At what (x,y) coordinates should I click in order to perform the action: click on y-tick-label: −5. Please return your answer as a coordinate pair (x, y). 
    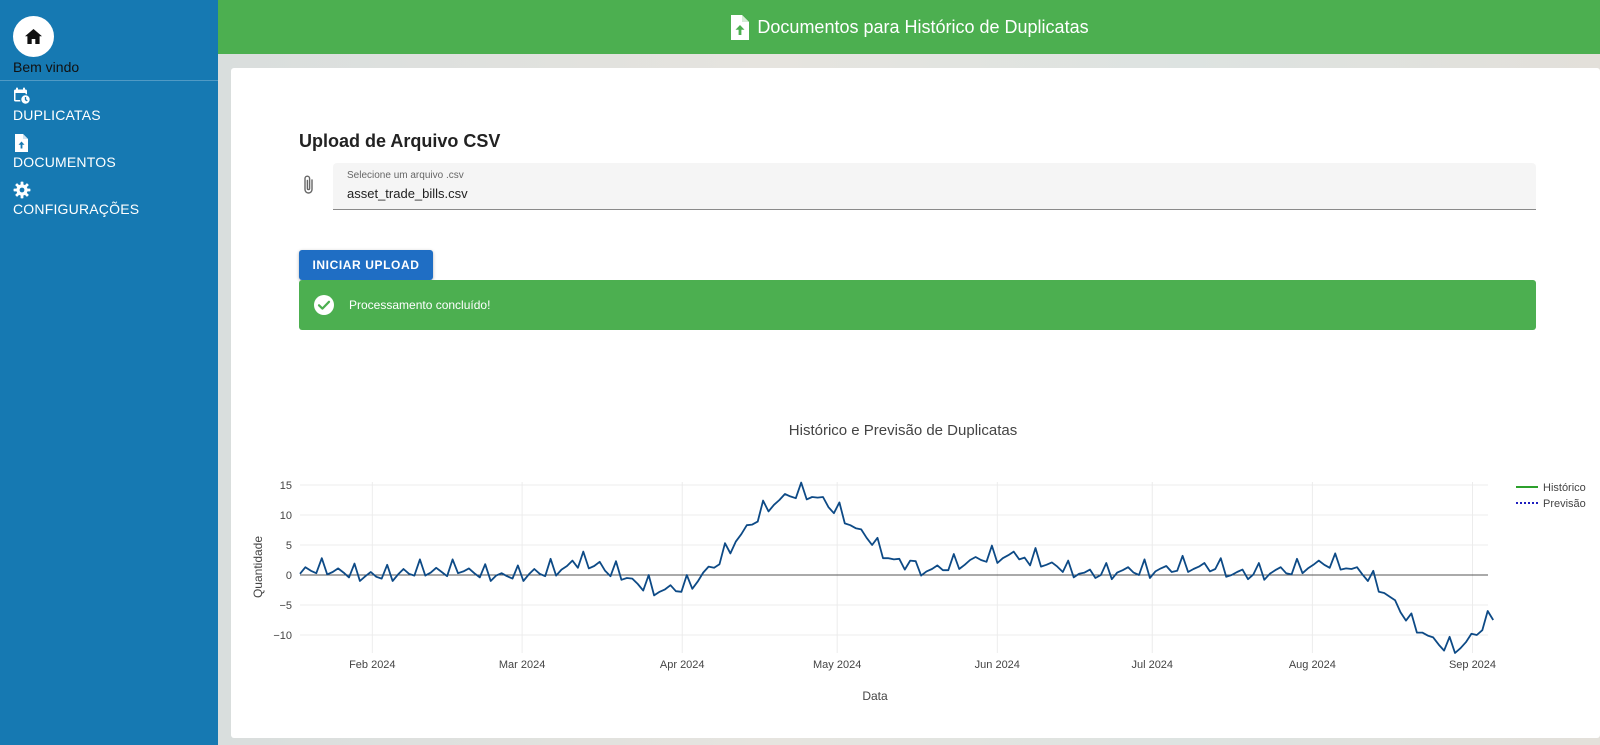
    Looking at the image, I should click on (285, 606).